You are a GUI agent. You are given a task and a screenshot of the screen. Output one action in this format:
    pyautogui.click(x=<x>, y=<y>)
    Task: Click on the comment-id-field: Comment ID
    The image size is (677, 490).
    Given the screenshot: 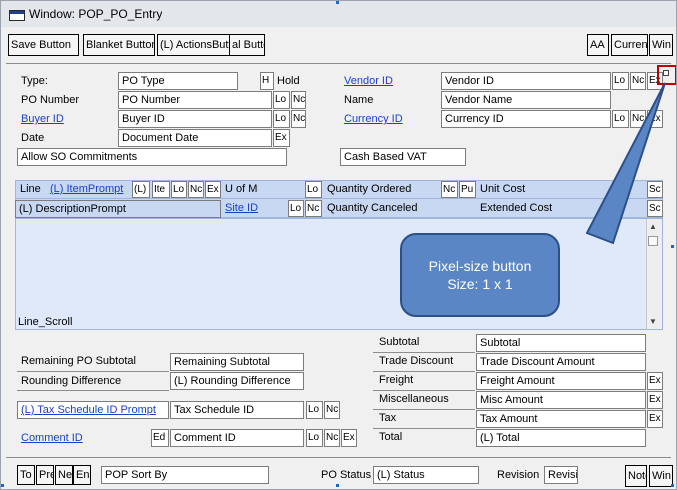 What is the action you would take?
    pyautogui.click(x=237, y=438)
    